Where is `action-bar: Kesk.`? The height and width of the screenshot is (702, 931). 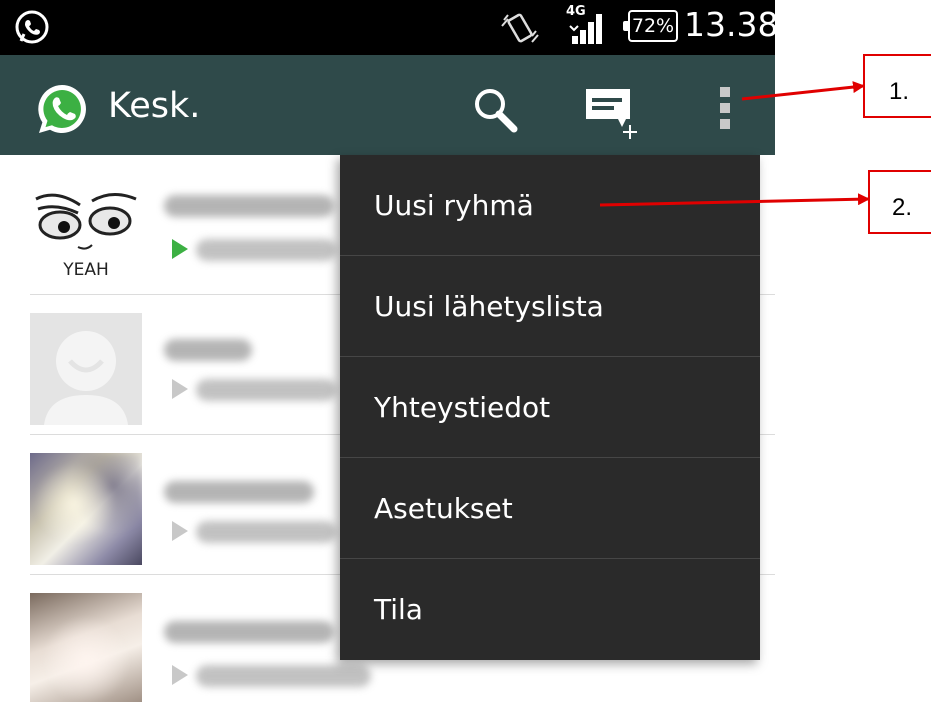 action-bar: Kesk. is located at coordinates (387, 105).